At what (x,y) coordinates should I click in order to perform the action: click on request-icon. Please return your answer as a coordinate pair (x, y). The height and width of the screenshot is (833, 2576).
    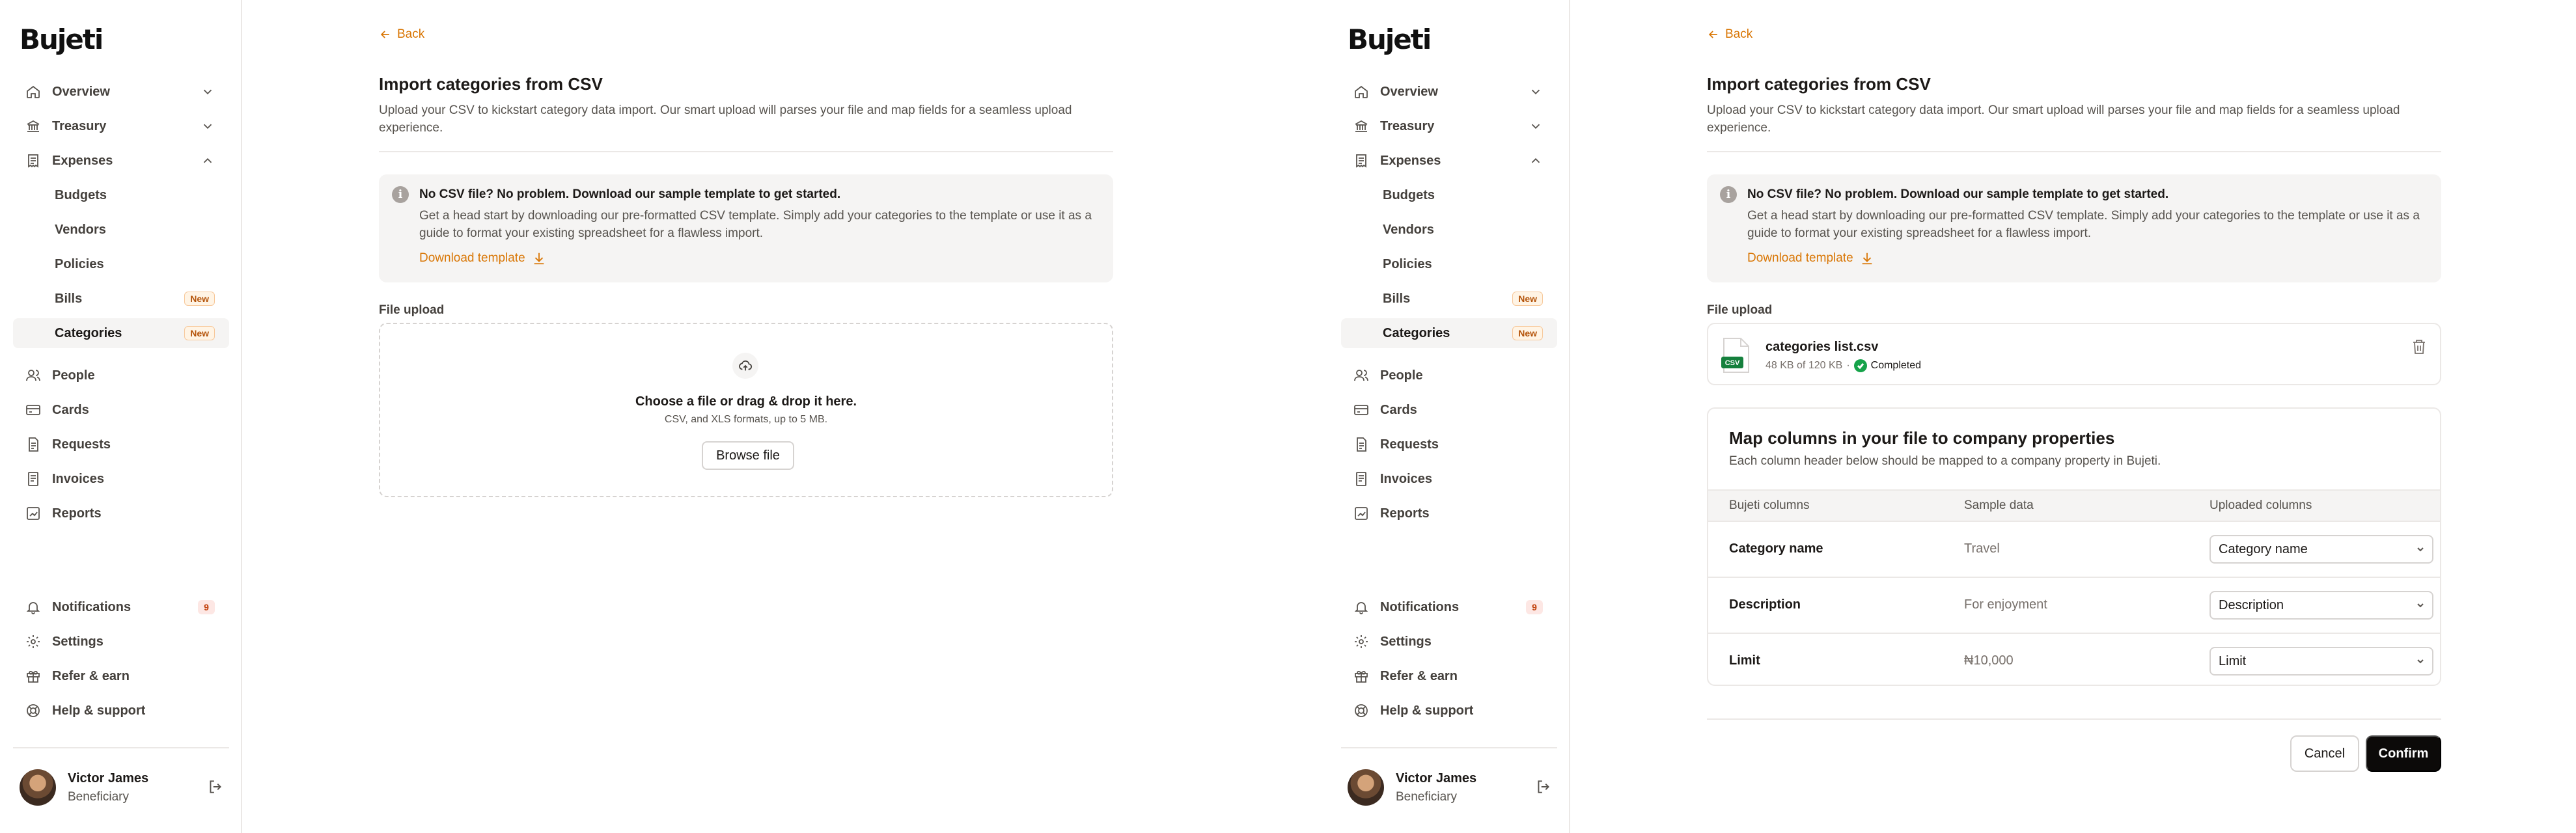
    Looking at the image, I should click on (1361, 445).